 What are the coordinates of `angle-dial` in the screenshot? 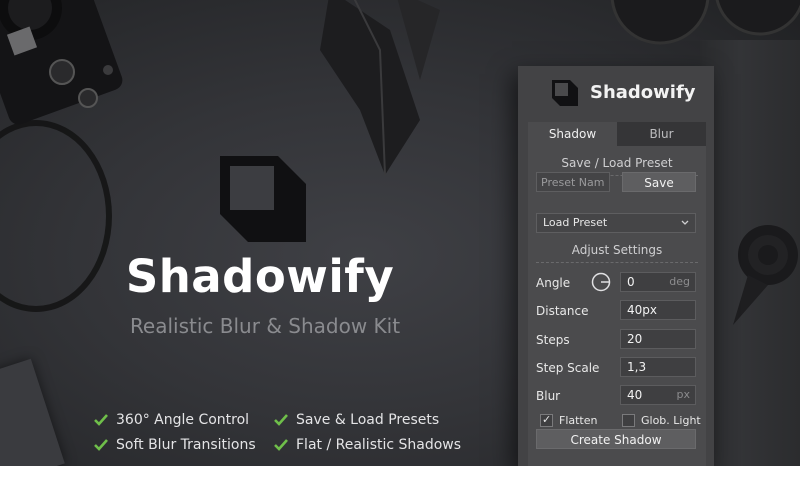 It's located at (601, 282).